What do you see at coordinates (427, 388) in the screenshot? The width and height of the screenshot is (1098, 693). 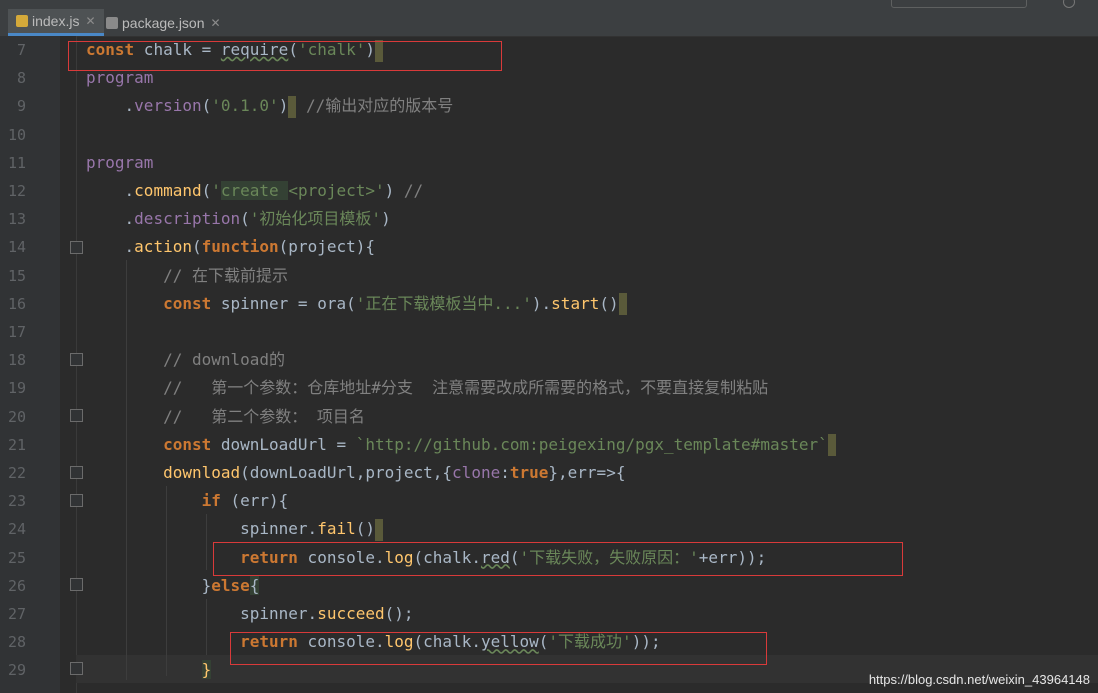 I see `code-text: // 第一个参数：仓库地址#分支 注意需要改成所需要的格式，不要直接复制粘贴` at bounding box center [427, 388].